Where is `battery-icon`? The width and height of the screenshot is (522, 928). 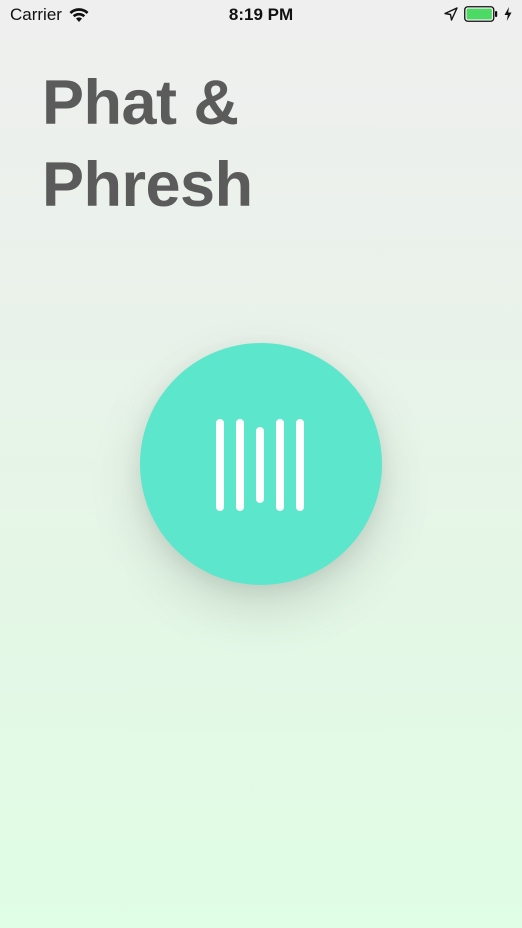
battery-icon is located at coordinates (481, 14).